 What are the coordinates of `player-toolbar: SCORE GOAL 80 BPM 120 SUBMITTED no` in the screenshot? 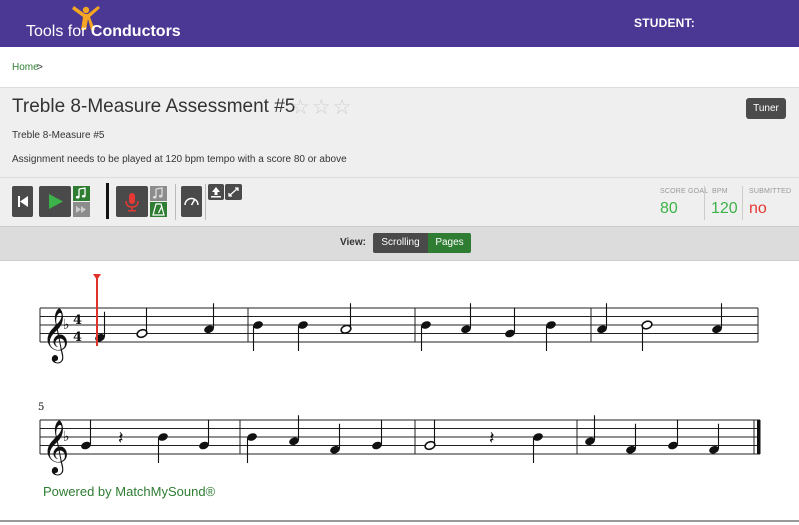 It's located at (399, 202).